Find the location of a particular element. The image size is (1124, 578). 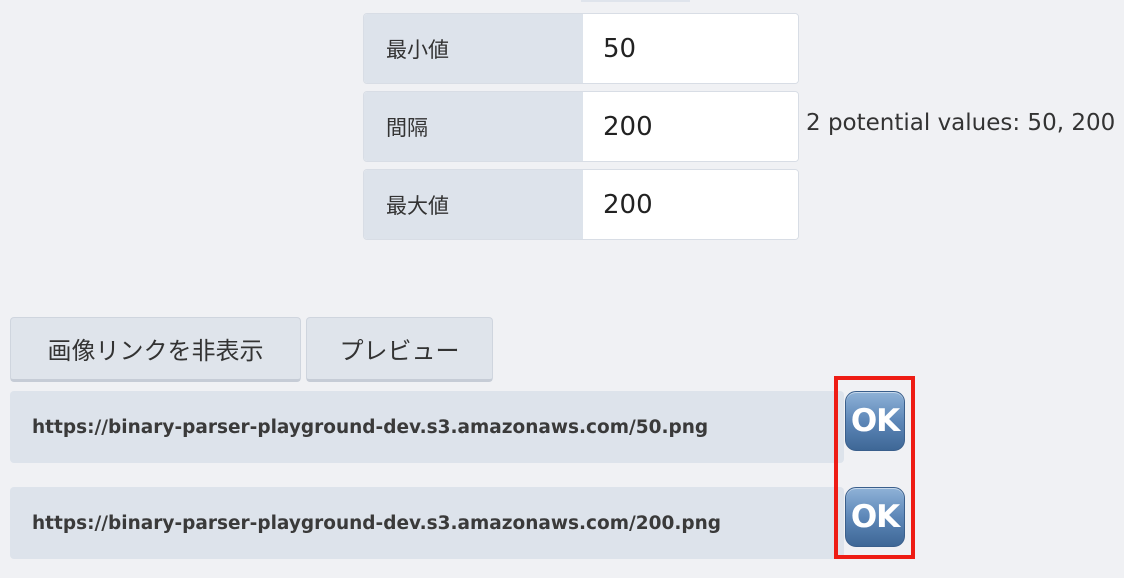

max-value-row: 最大値 200 is located at coordinates (581, 204).